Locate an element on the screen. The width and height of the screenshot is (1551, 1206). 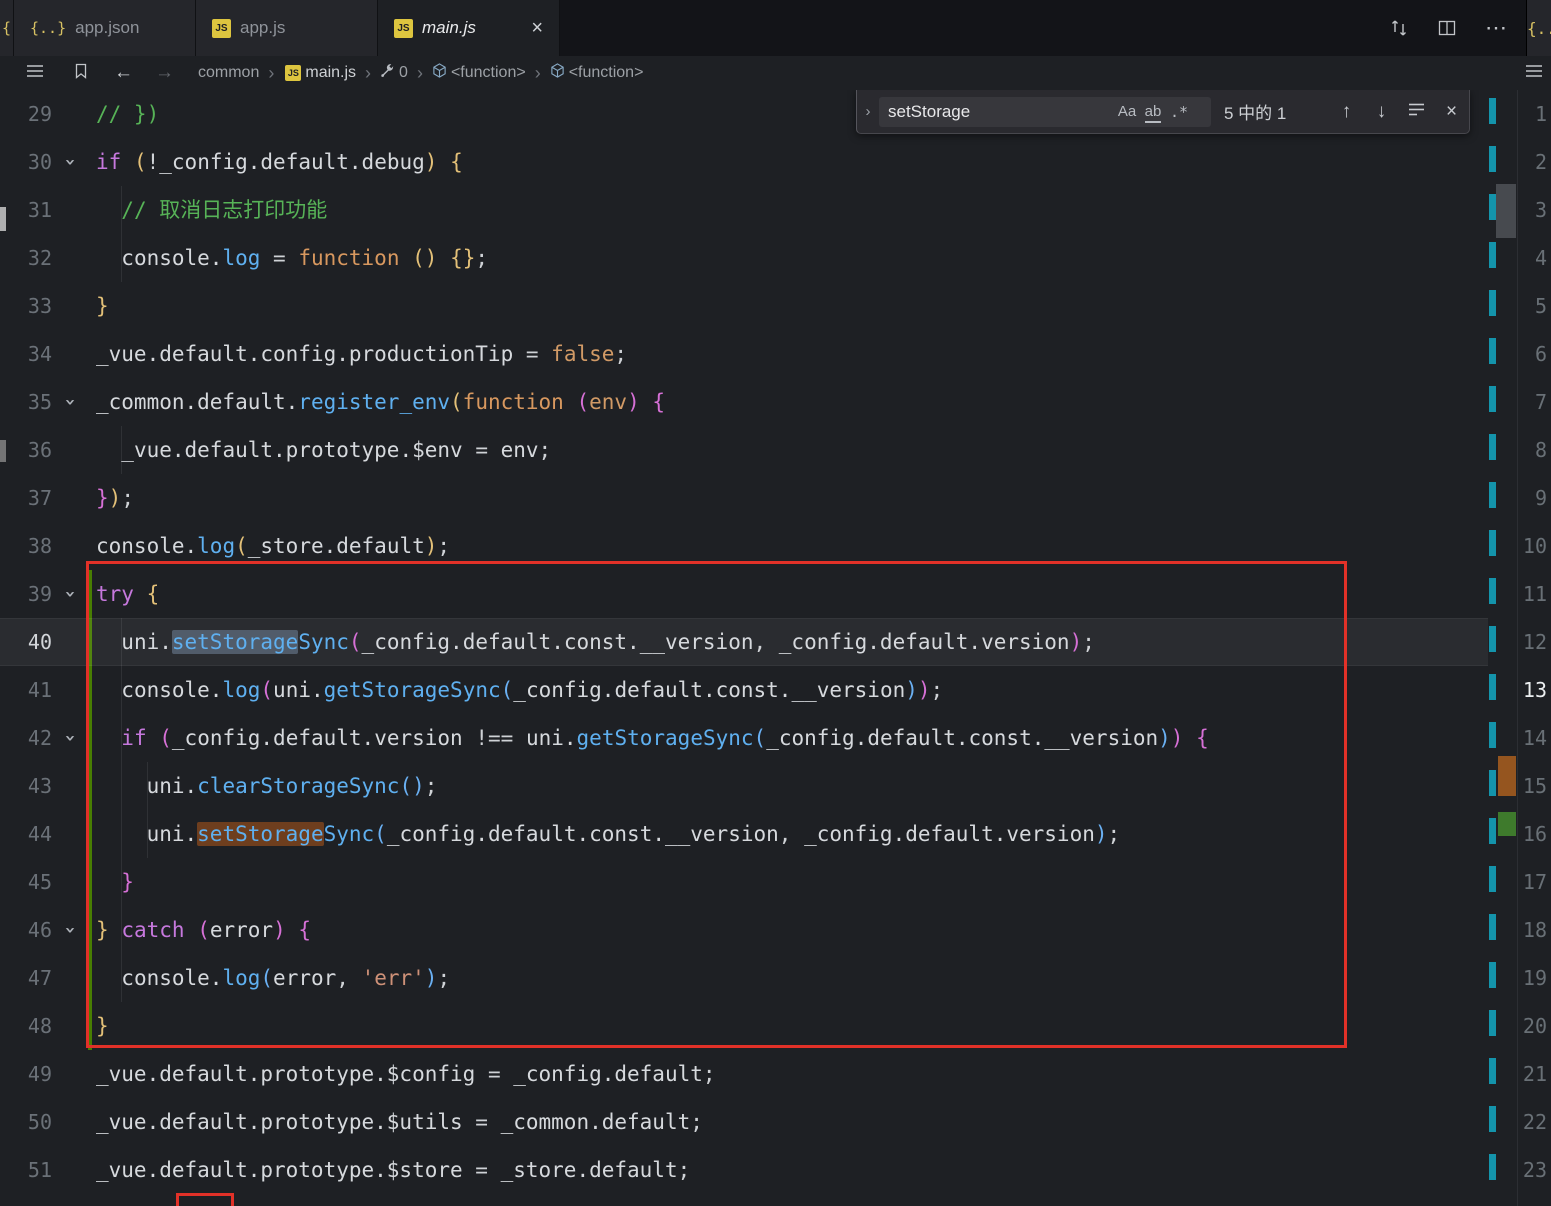
code-line: 45 } is located at coordinates (744, 882).